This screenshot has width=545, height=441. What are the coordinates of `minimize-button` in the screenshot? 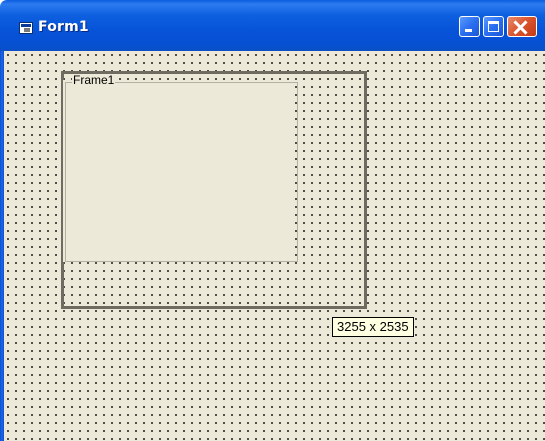 It's located at (469, 26).